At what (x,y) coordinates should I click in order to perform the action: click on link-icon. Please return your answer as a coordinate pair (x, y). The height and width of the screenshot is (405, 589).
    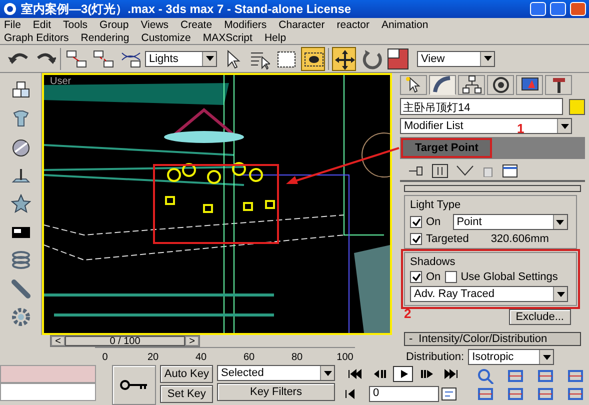
    Looking at the image, I should click on (76, 59).